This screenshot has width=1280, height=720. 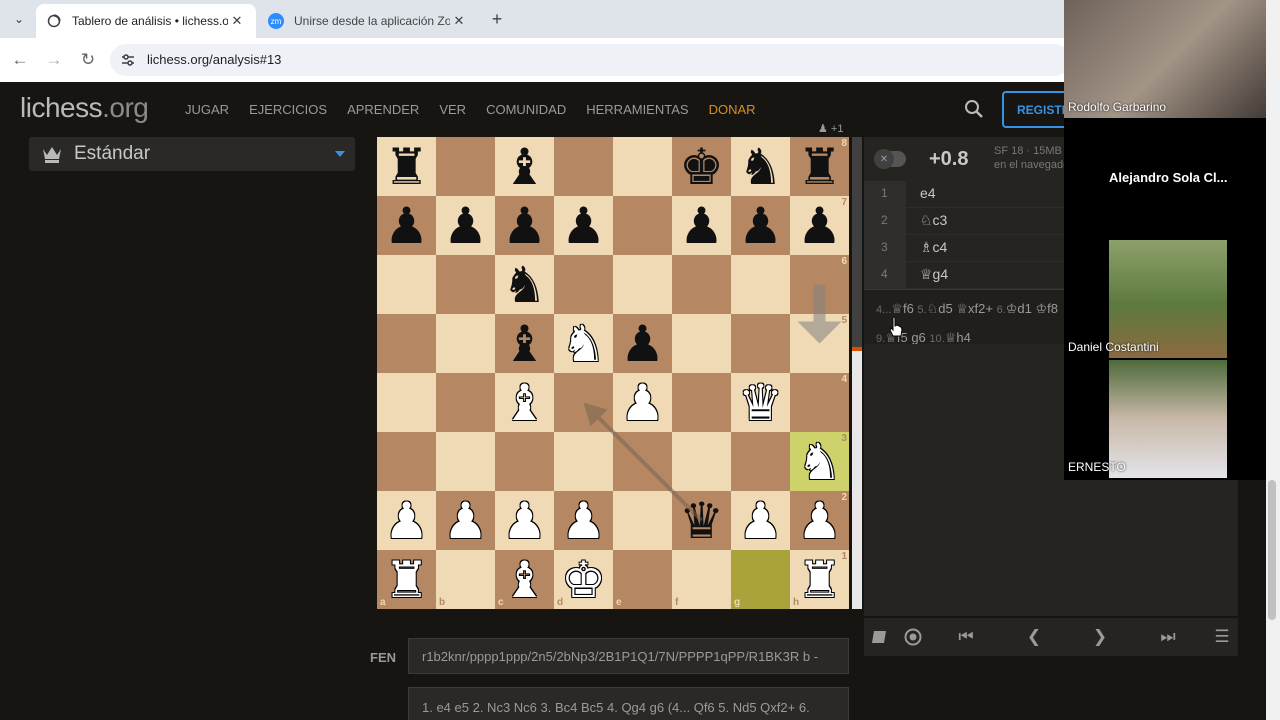 I want to click on square-a1: ♜ a, so click(x=406, y=579).